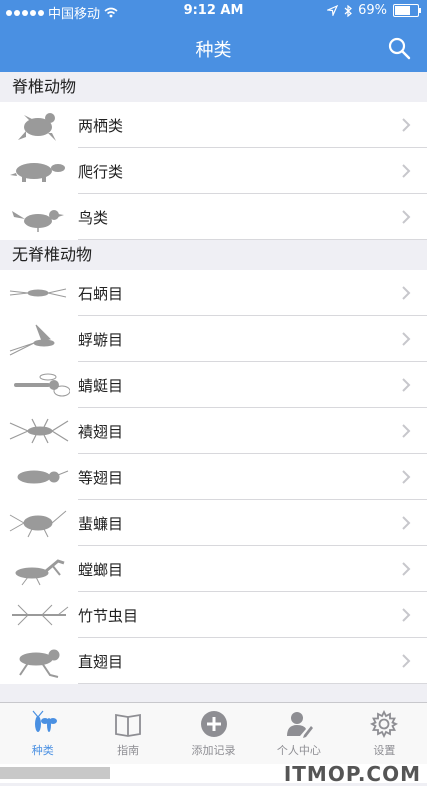  Describe the element at coordinates (101, 477) in the screenshot. I see `item-label: 等翅目` at that location.